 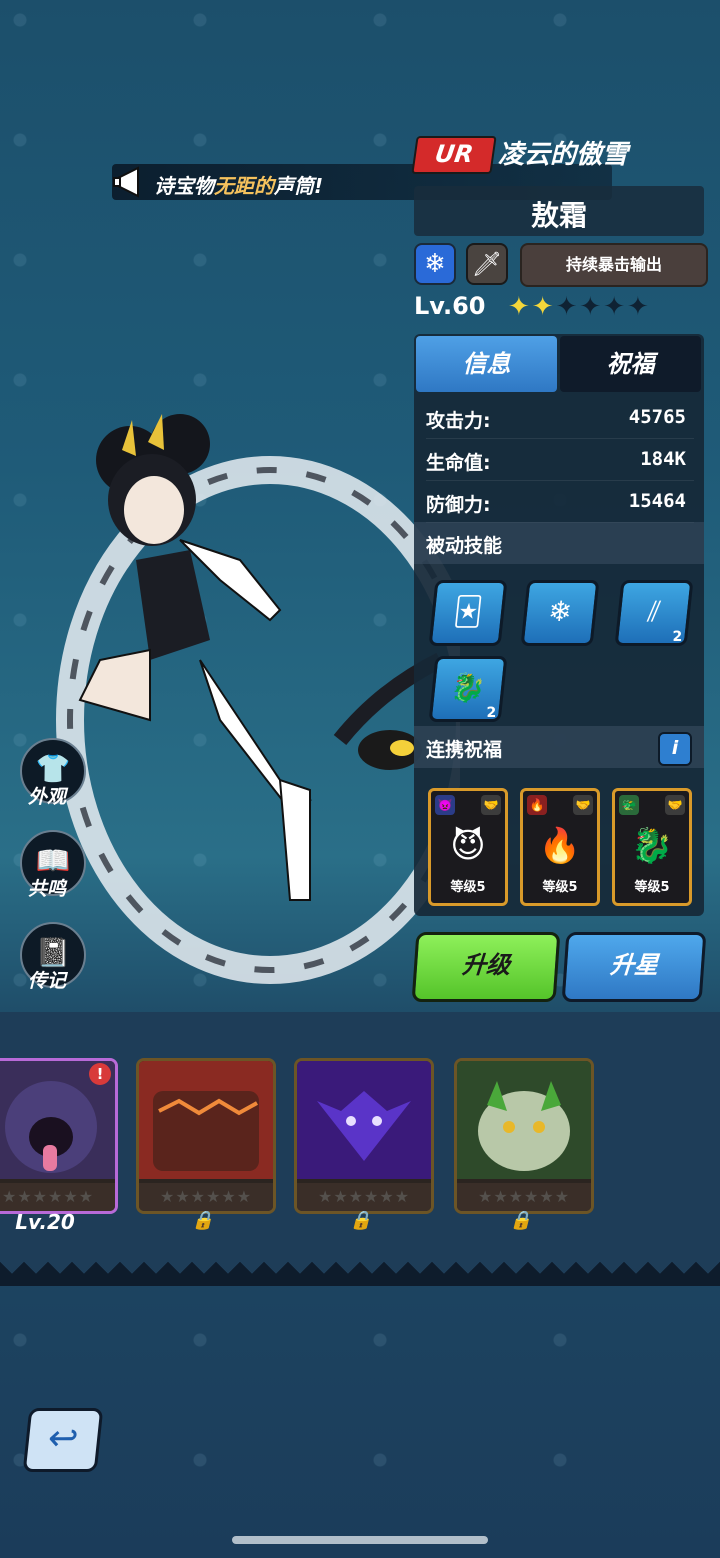 What do you see at coordinates (559, 364) in the screenshot?
I see `panel-tabs: 信息 祝福` at bounding box center [559, 364].